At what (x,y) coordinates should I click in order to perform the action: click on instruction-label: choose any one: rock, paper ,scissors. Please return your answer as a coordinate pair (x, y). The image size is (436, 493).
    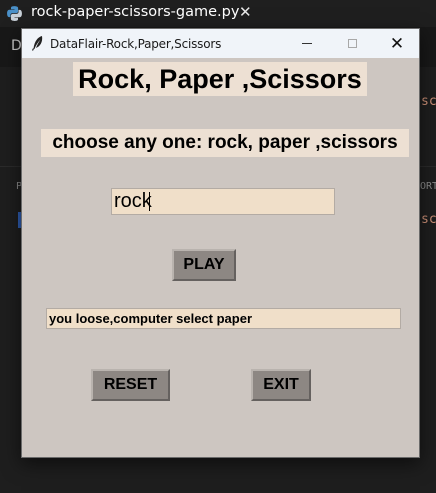
    Looking at the image, I should click on (225, 143).